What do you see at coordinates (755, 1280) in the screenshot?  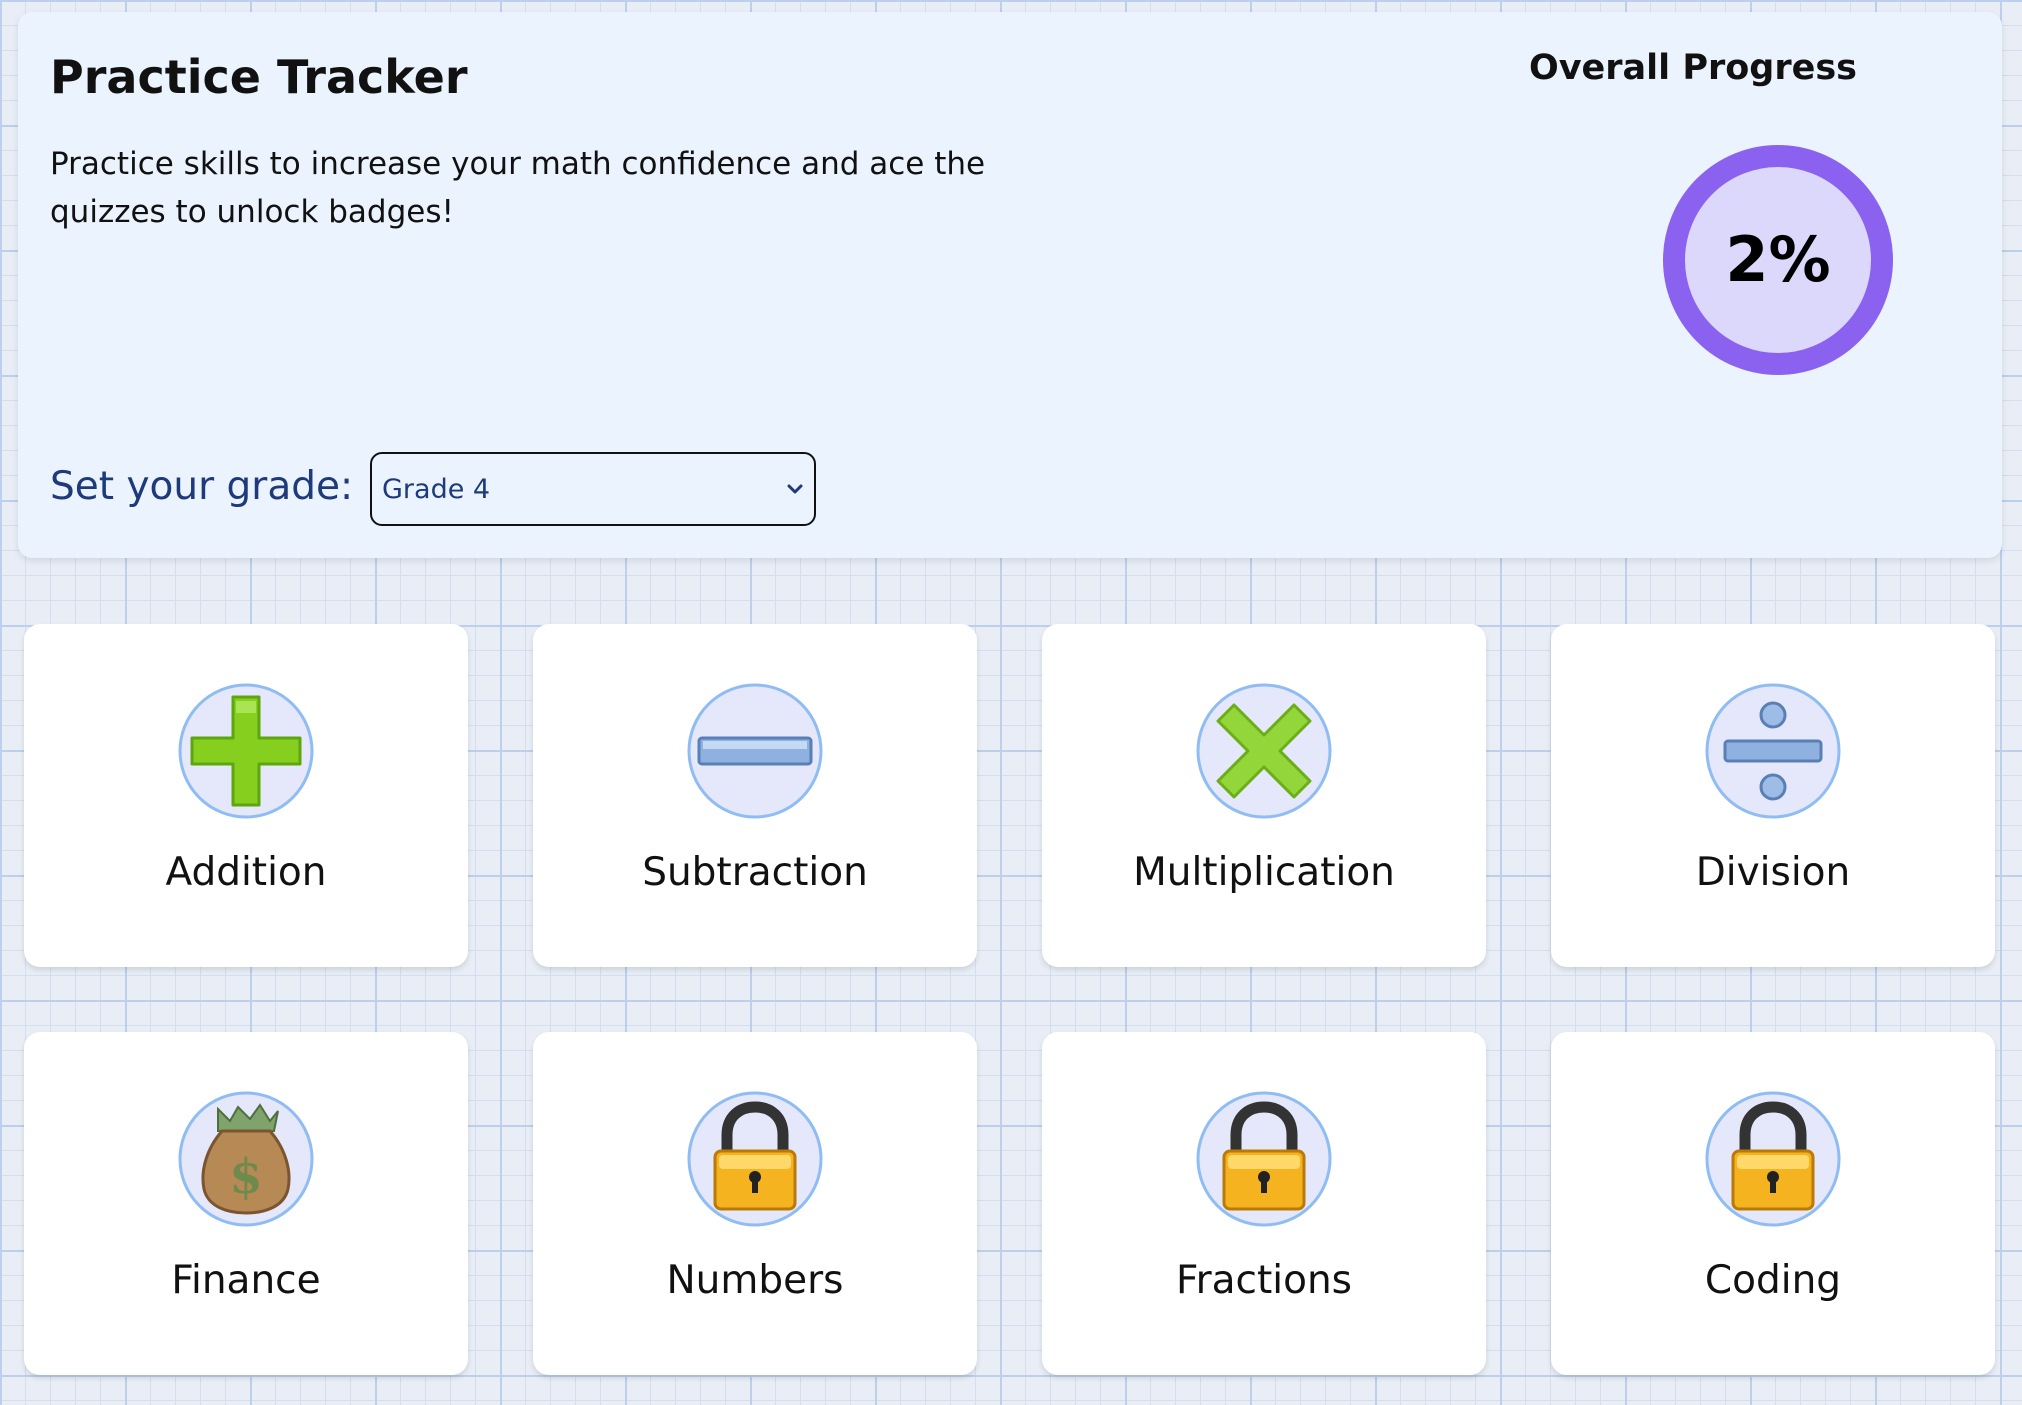 I see `skill-label: Numbers` at bounding box center [755, 1280].